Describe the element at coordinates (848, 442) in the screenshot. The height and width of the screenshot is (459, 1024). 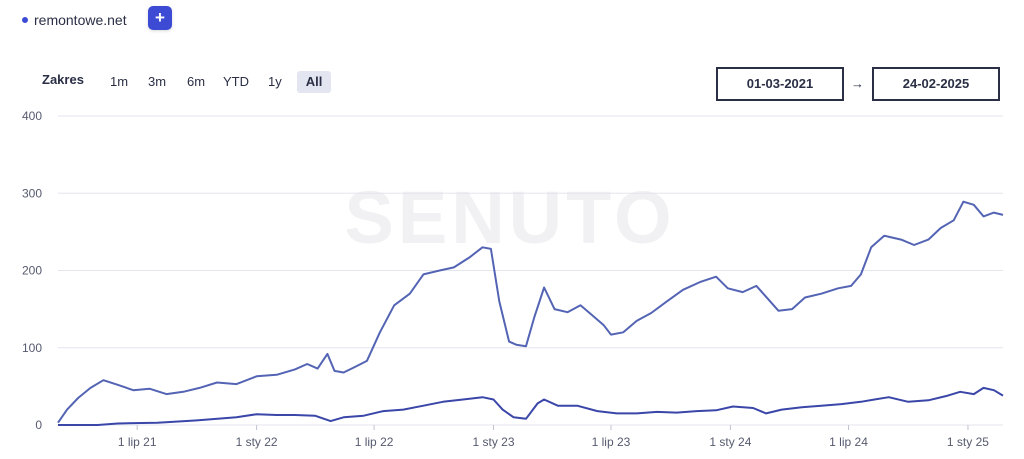
I see `x-tick-label: 1 lip 24` at that location.